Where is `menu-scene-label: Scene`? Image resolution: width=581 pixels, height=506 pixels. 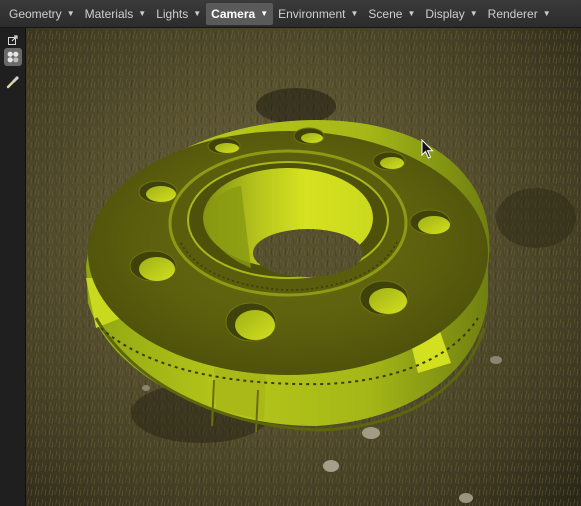
menu-scene-label: Scene is located at coordinates (385, 13).